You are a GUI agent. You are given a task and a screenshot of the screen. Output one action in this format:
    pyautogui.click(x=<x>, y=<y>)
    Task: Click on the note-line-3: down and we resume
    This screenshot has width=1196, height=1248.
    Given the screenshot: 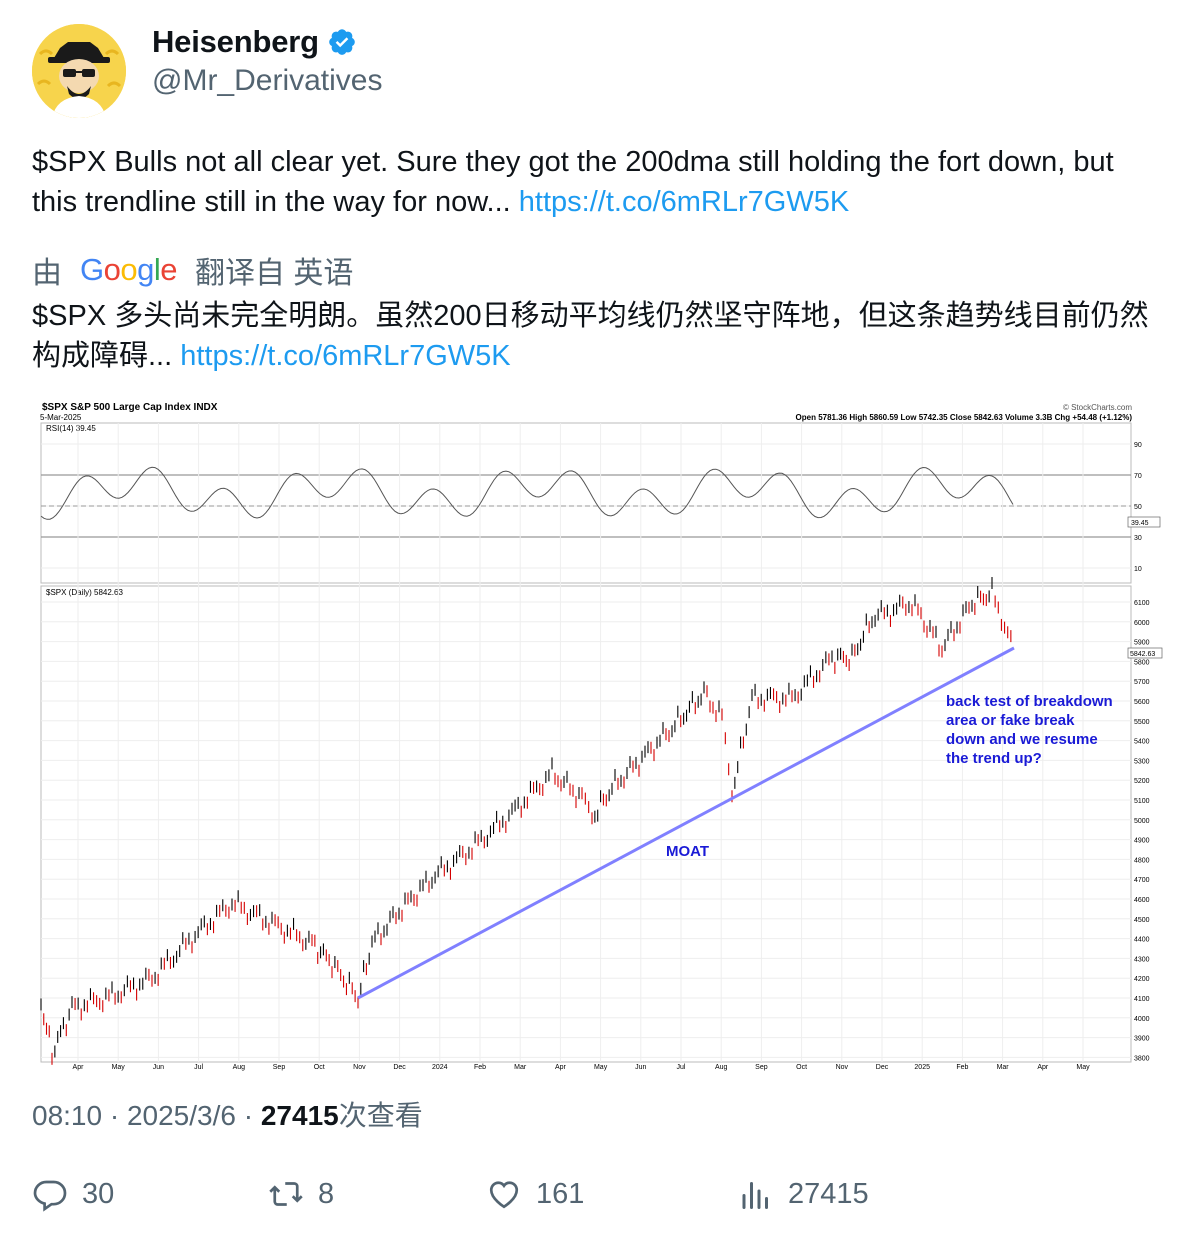 What is the action you would take?
    pyautogui.click(x=1022, y=739)
    